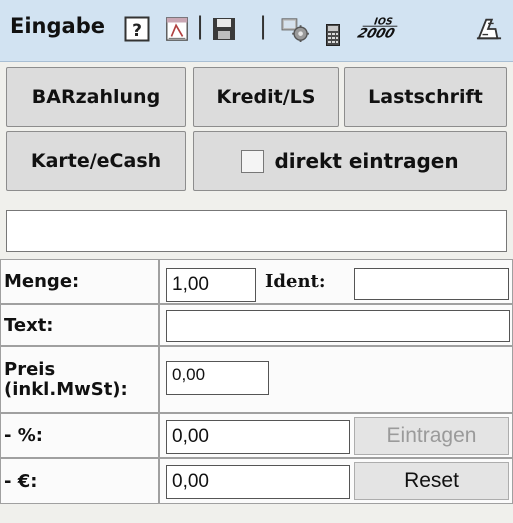 The width and height of the screenshot is (513, 523). I want to click on lastschrift-label: Lastschrift, so click(425, 97).